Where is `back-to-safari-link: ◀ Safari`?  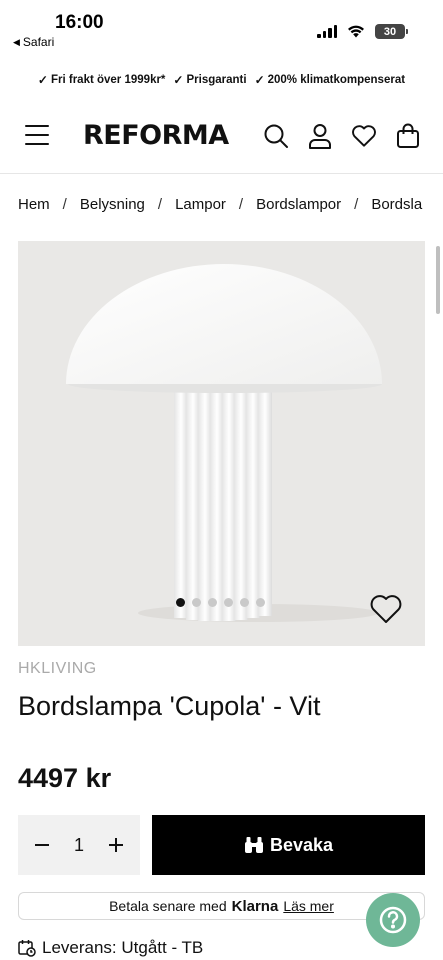 back-to-safari-link: ◀ Safari is located at coordinates (33, 42).